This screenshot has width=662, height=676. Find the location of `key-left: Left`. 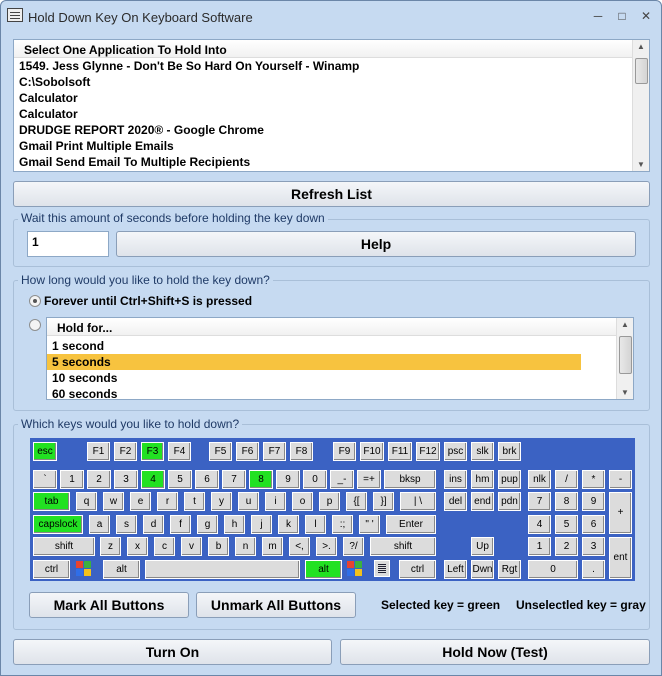

key-left: Left is located at coordinates (455, 569).